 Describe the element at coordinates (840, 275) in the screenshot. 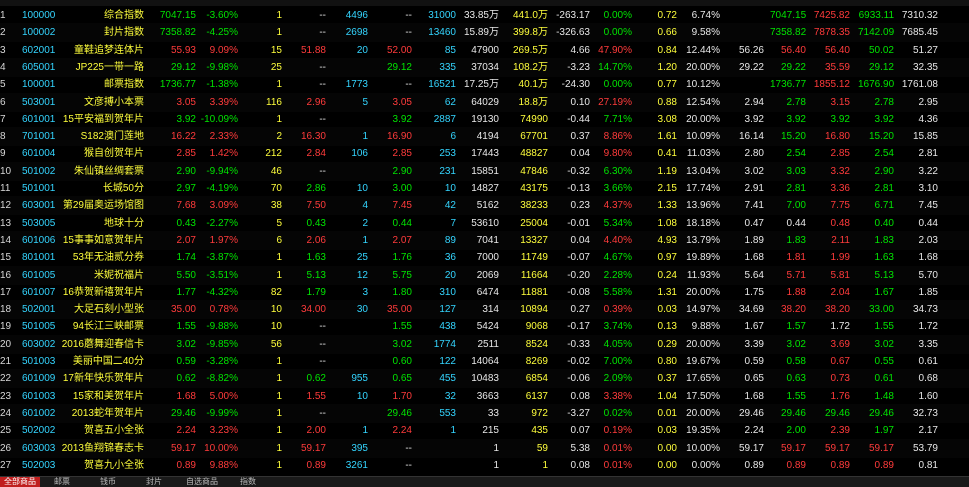

I see `cell-open: 5.81` at that location.